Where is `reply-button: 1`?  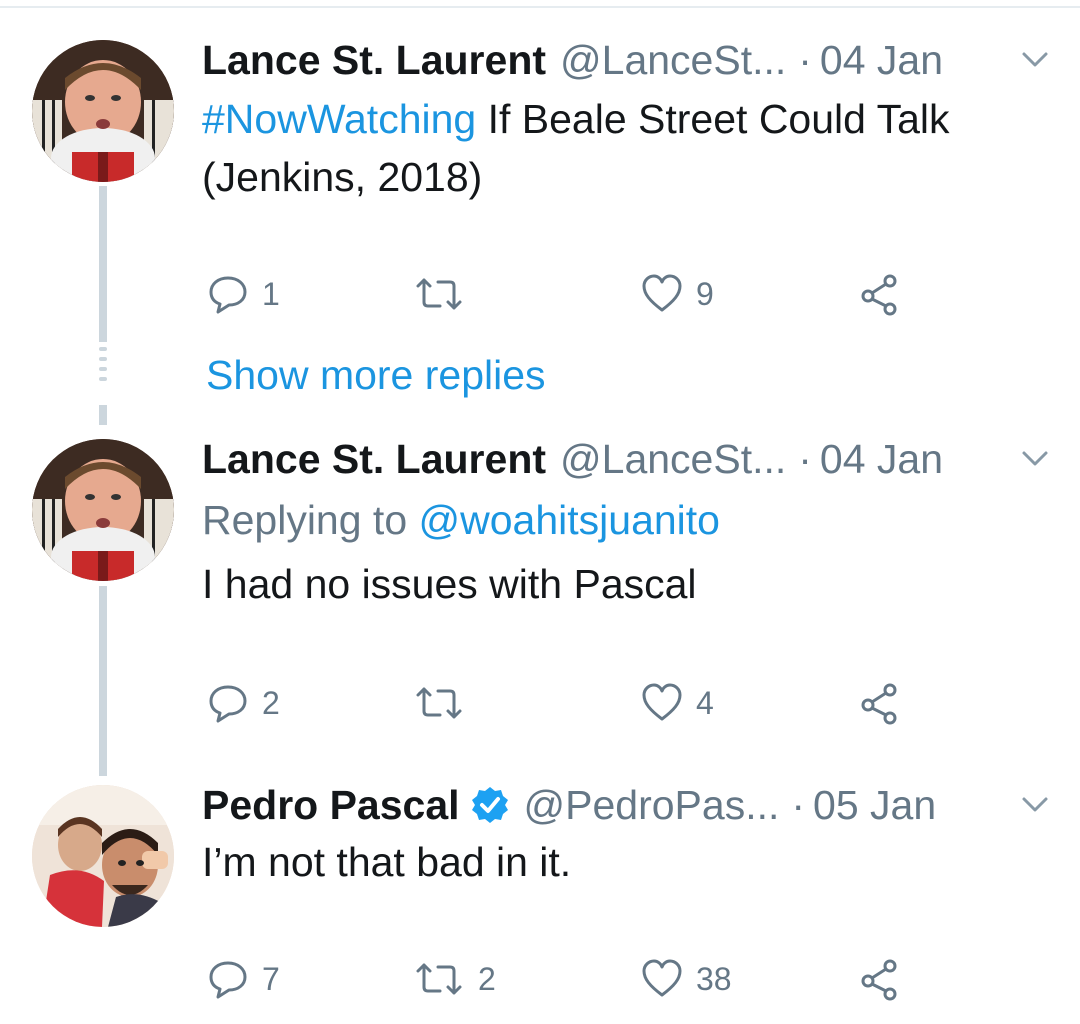 reply-button: 1 is located at coordinates (243, 294).